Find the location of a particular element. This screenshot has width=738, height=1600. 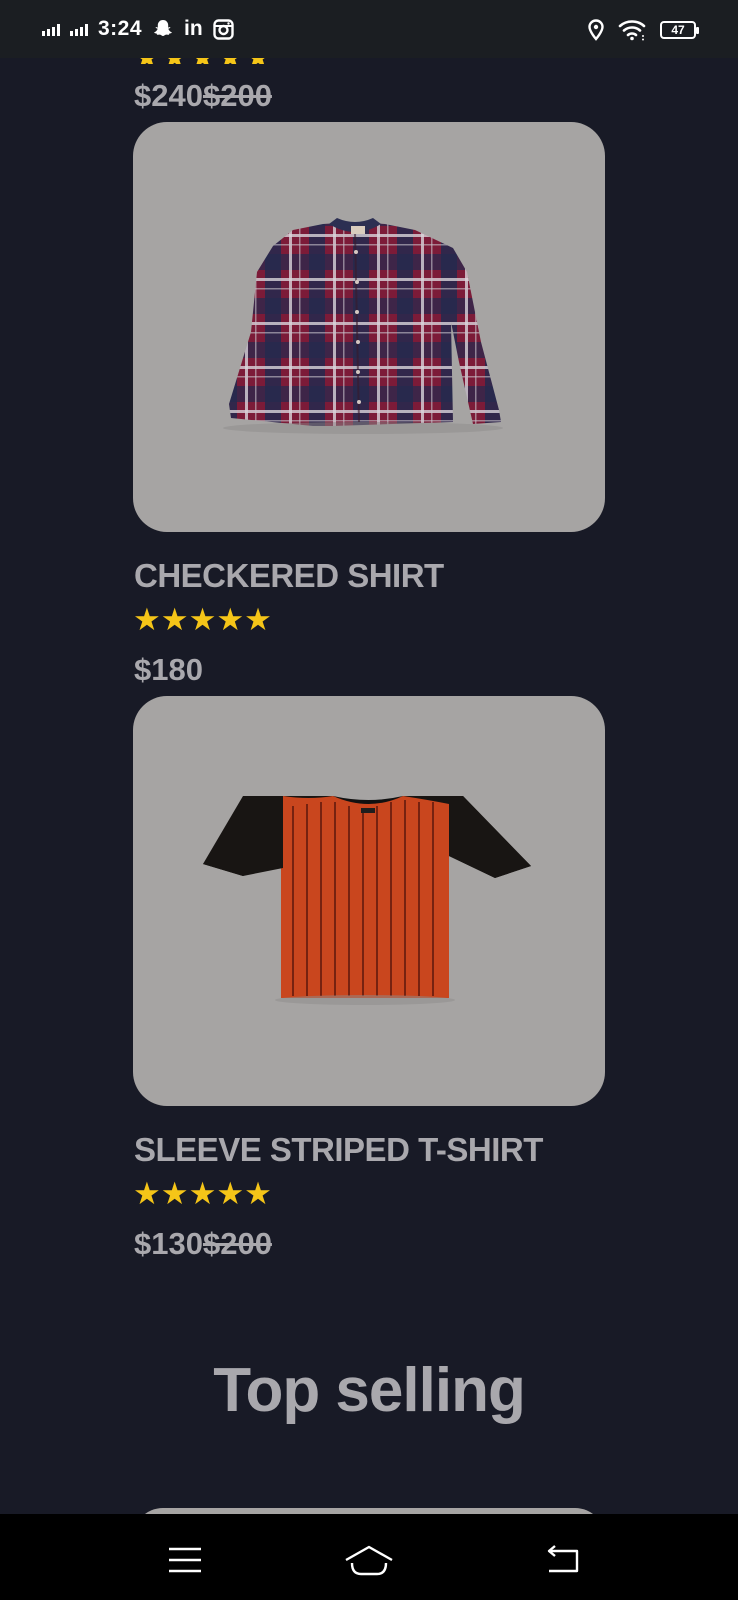

back-button is located at coordinates (563, 1560).